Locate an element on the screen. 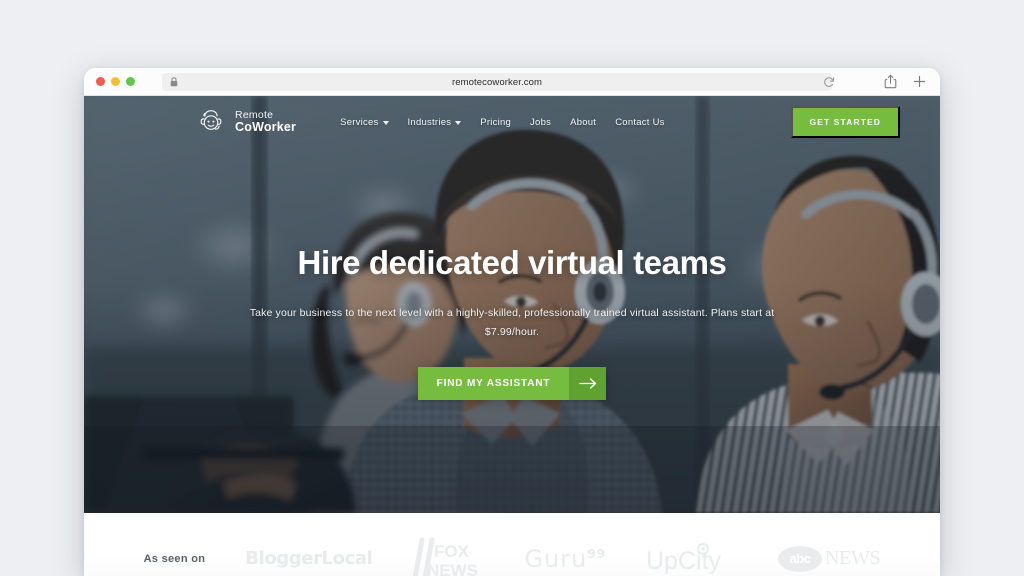 The width and height of the screenshot is (1024, 576). url-text: remotecoworker.com is located at coordinates (497, 82).